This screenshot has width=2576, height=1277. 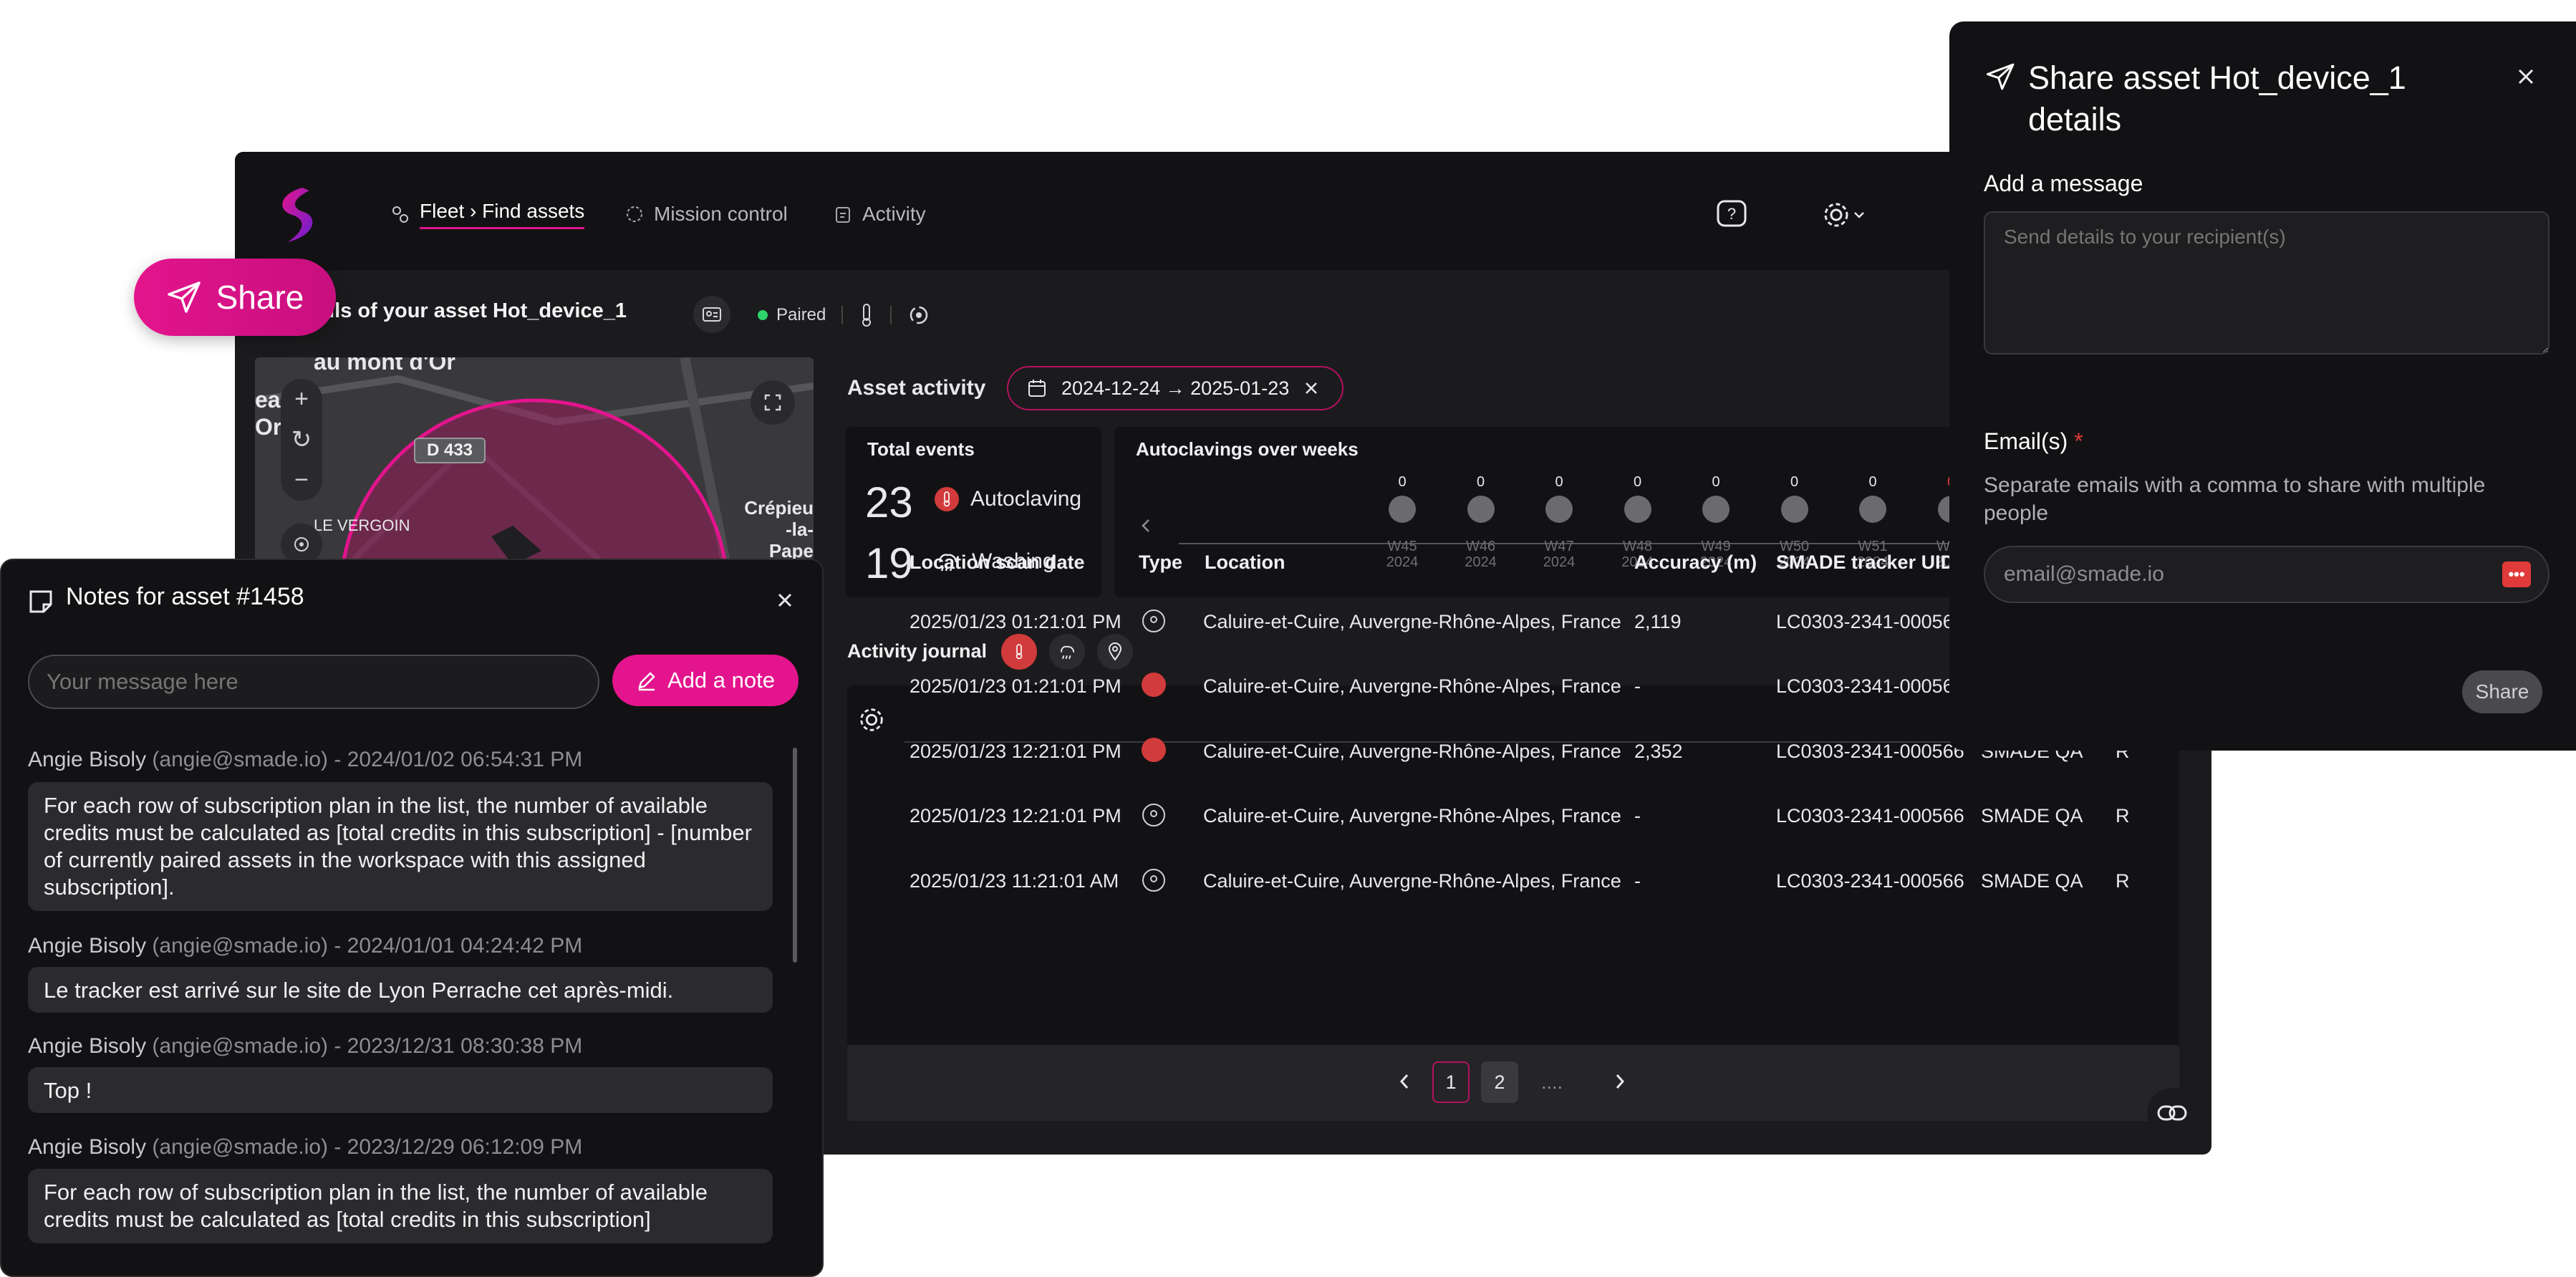 I want to click on chevron-left-icon, so click(x=1146, y=525).